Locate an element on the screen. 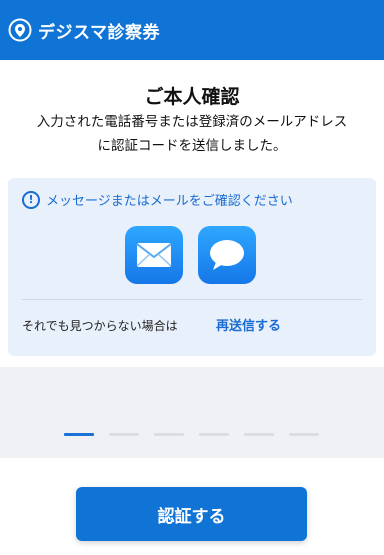 The width and height of the screenshot is (384, 555). description-line-2: に認証コードを送信しました。 is located at coordinates (192, 146).